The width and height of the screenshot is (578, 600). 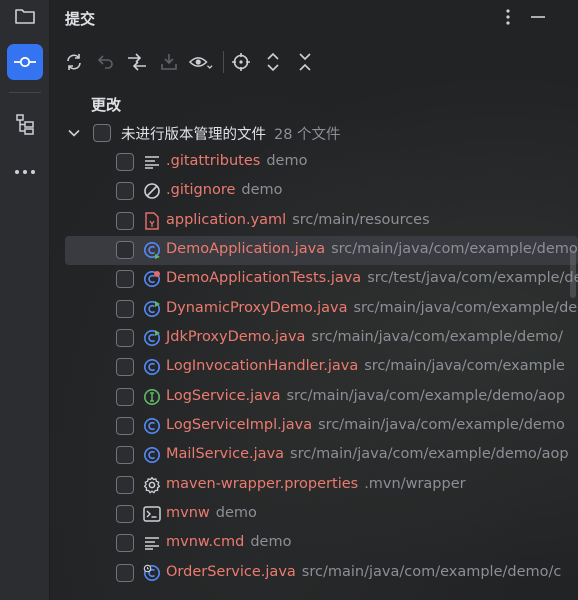 I want to click on stripe-divider, so click(x=25, y=92).